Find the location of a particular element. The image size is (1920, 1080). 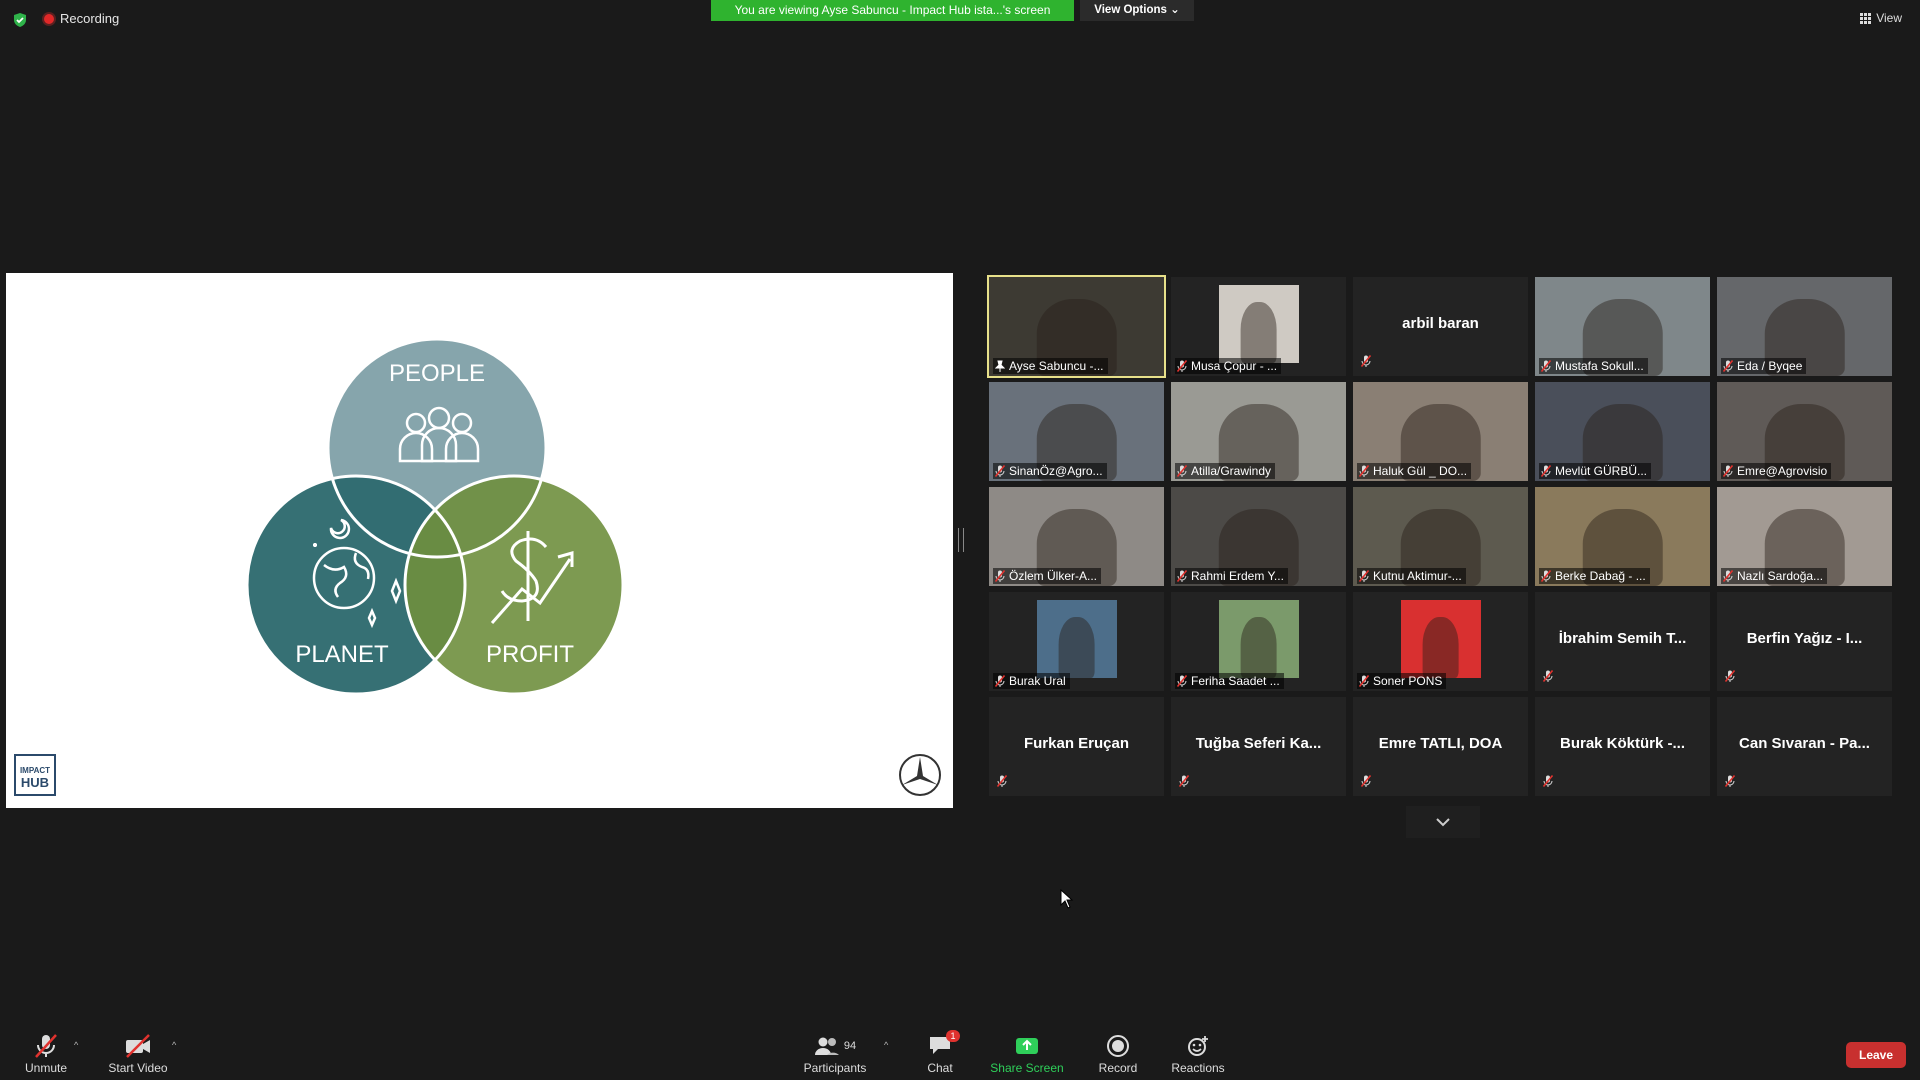

start-video-label: Start Video is located at coordinates (138, 1068).